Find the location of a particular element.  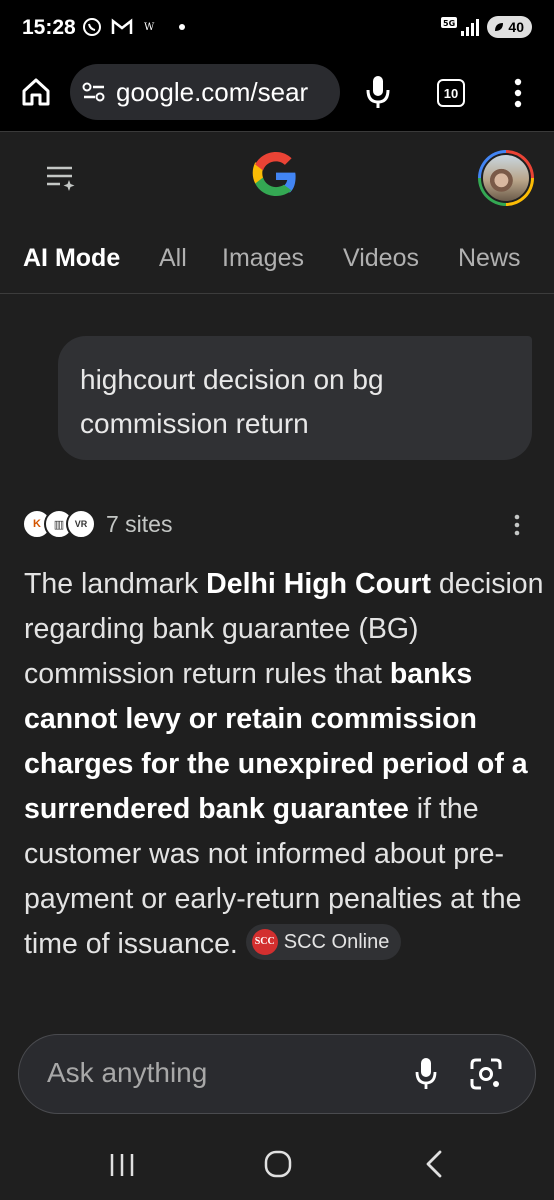

tab-switcher-button: 10 is located at coordinates (451, 93).